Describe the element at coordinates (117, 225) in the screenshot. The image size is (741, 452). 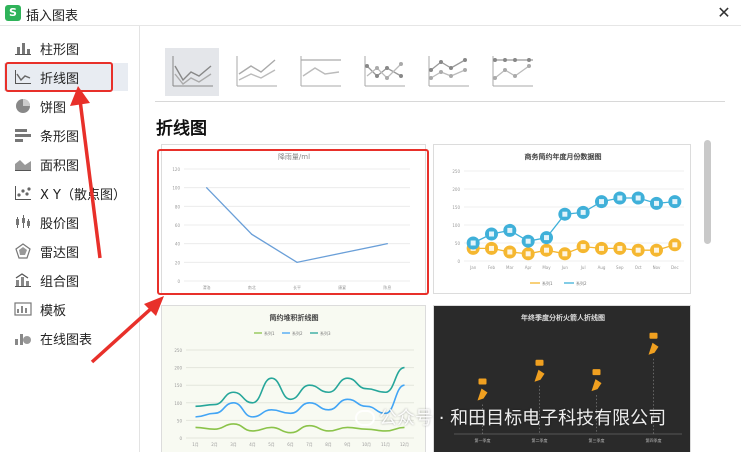
I see `annotation-arrows` at that location.